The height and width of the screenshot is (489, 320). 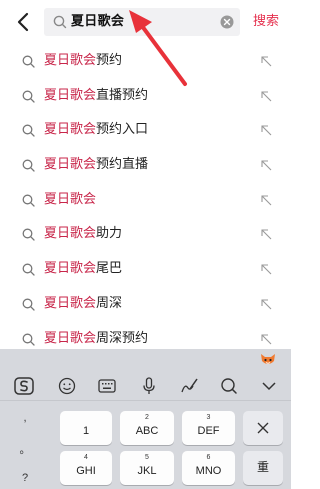 What do you see at coordinates (122, 130) in the screenshot?
I see `suggestion-rest: 预约入口` at bounding box center [122, 130].